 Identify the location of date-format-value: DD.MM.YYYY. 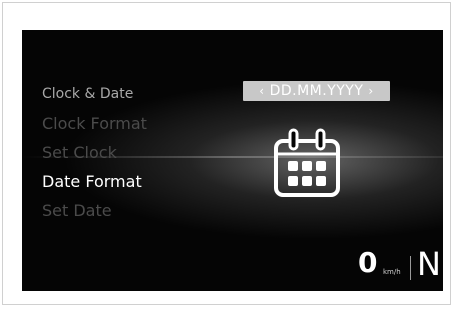
(316, 91).